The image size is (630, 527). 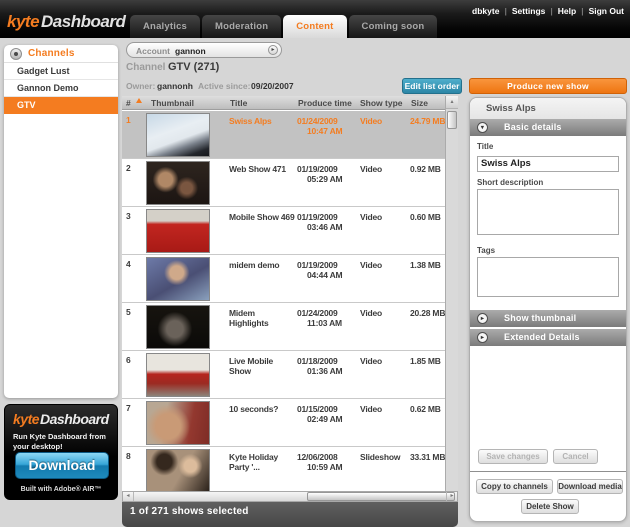 What do you see at coordinates (59, 441) in the screenshot?
I see `promo-text: Run Kyte Dashboard from your desktop!` at bounding box center [59, 441].